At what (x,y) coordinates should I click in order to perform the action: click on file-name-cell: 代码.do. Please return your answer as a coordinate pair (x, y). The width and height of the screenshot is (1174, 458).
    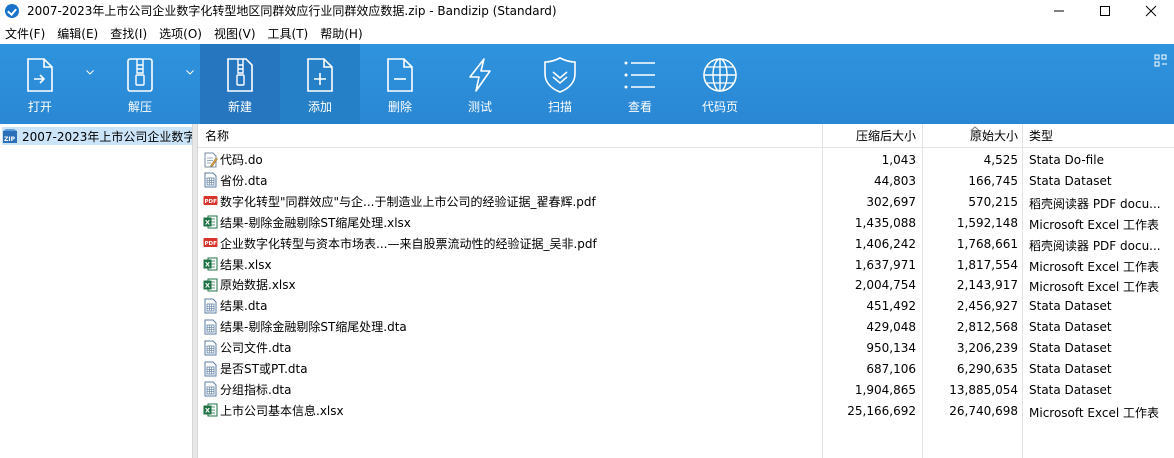
    Looking at the image, I should click on (233, 159).